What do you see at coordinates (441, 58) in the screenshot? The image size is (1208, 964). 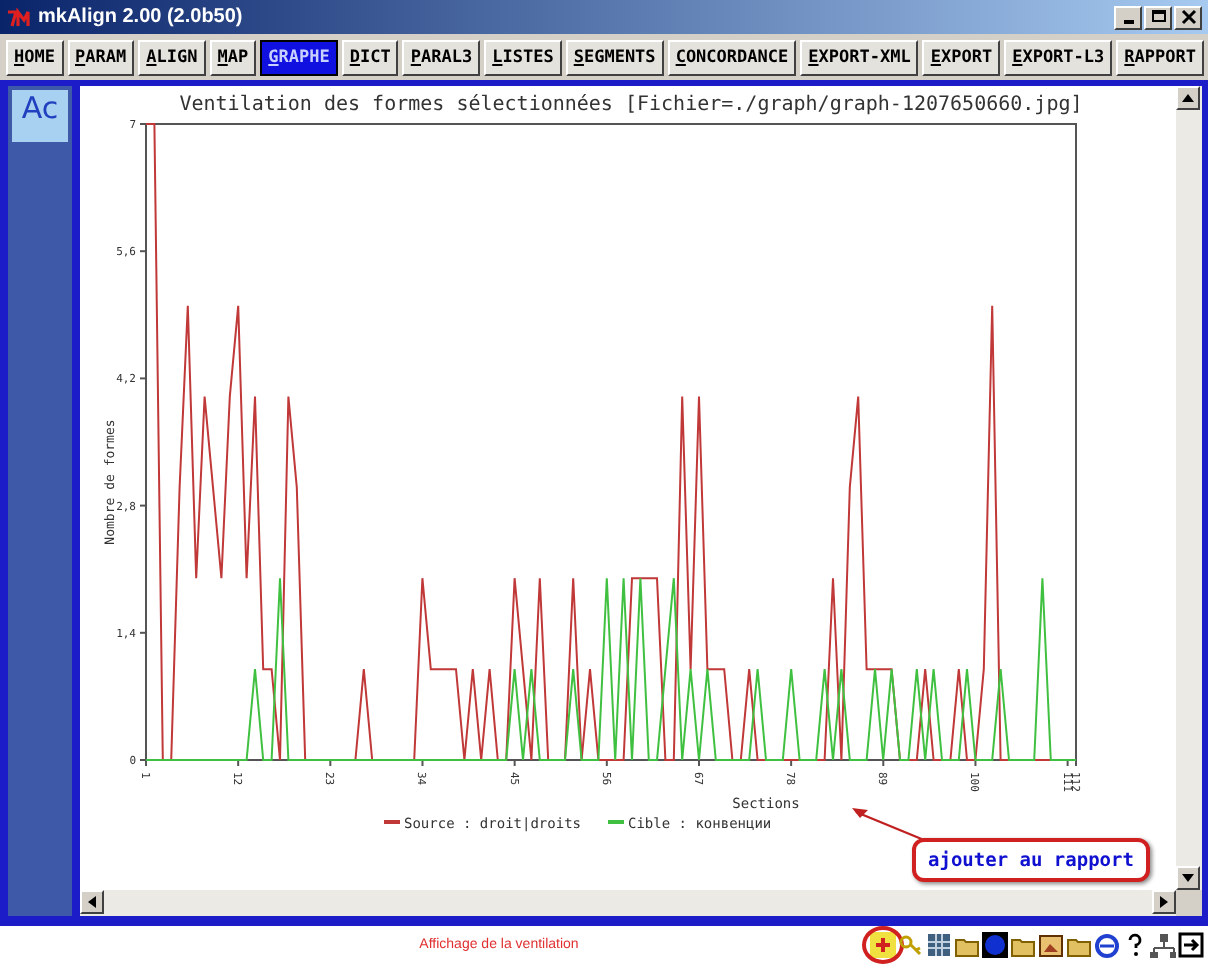 I see `tab: PARAL3` at bounding box center [441, 58].